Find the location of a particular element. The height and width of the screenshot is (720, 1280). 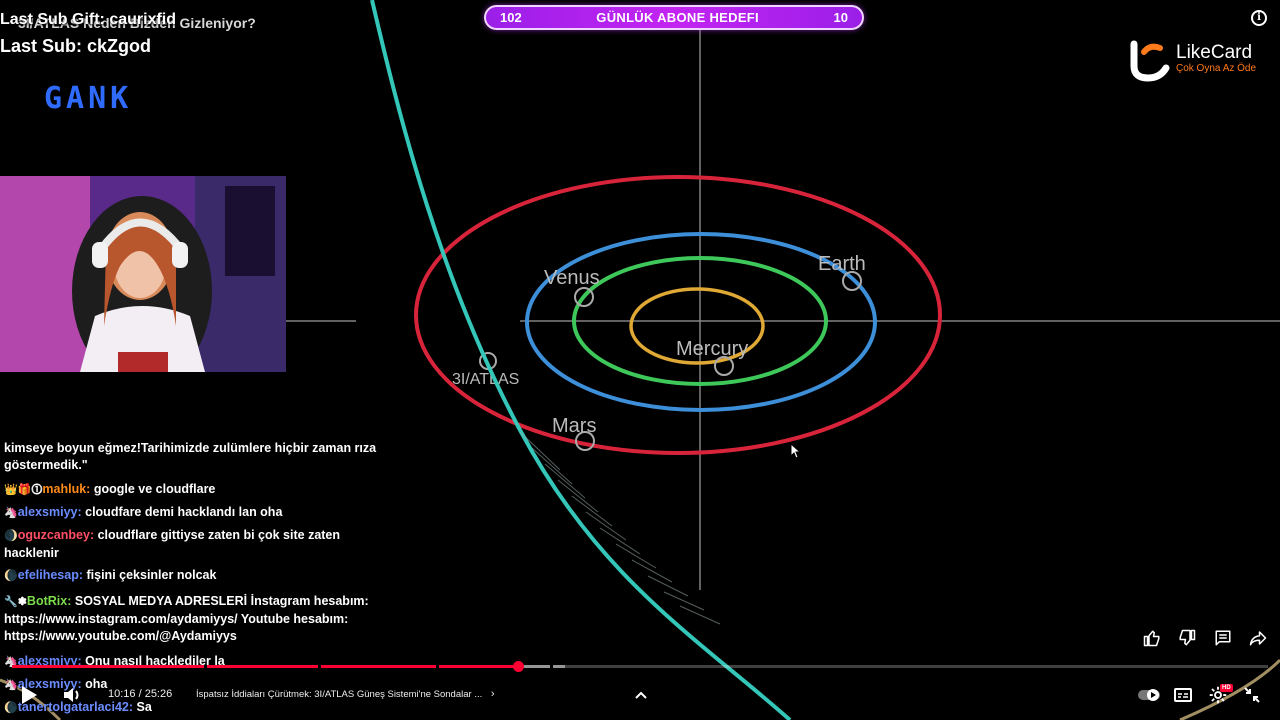

hd-badge: HD is located at coordinates (1226, 688).